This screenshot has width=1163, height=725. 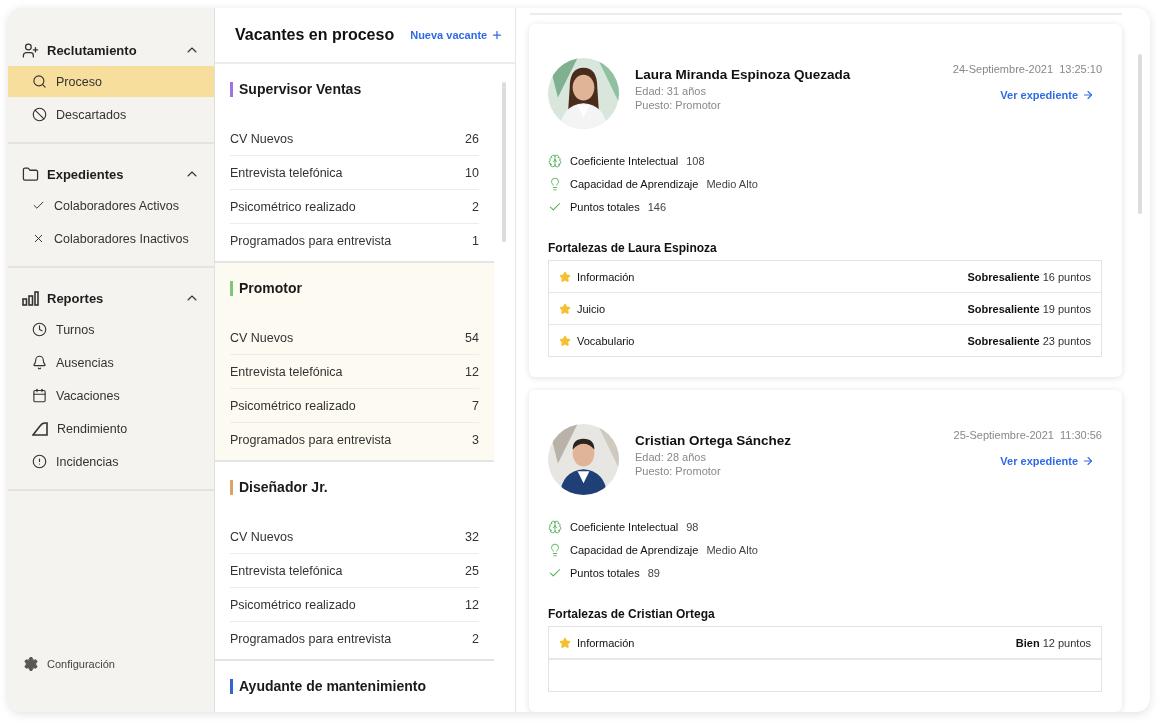 What do you see at coordinates (111, 50) in the screenshot?
I see `section-header: Reclutamiento` at bounding box center [111, 50].